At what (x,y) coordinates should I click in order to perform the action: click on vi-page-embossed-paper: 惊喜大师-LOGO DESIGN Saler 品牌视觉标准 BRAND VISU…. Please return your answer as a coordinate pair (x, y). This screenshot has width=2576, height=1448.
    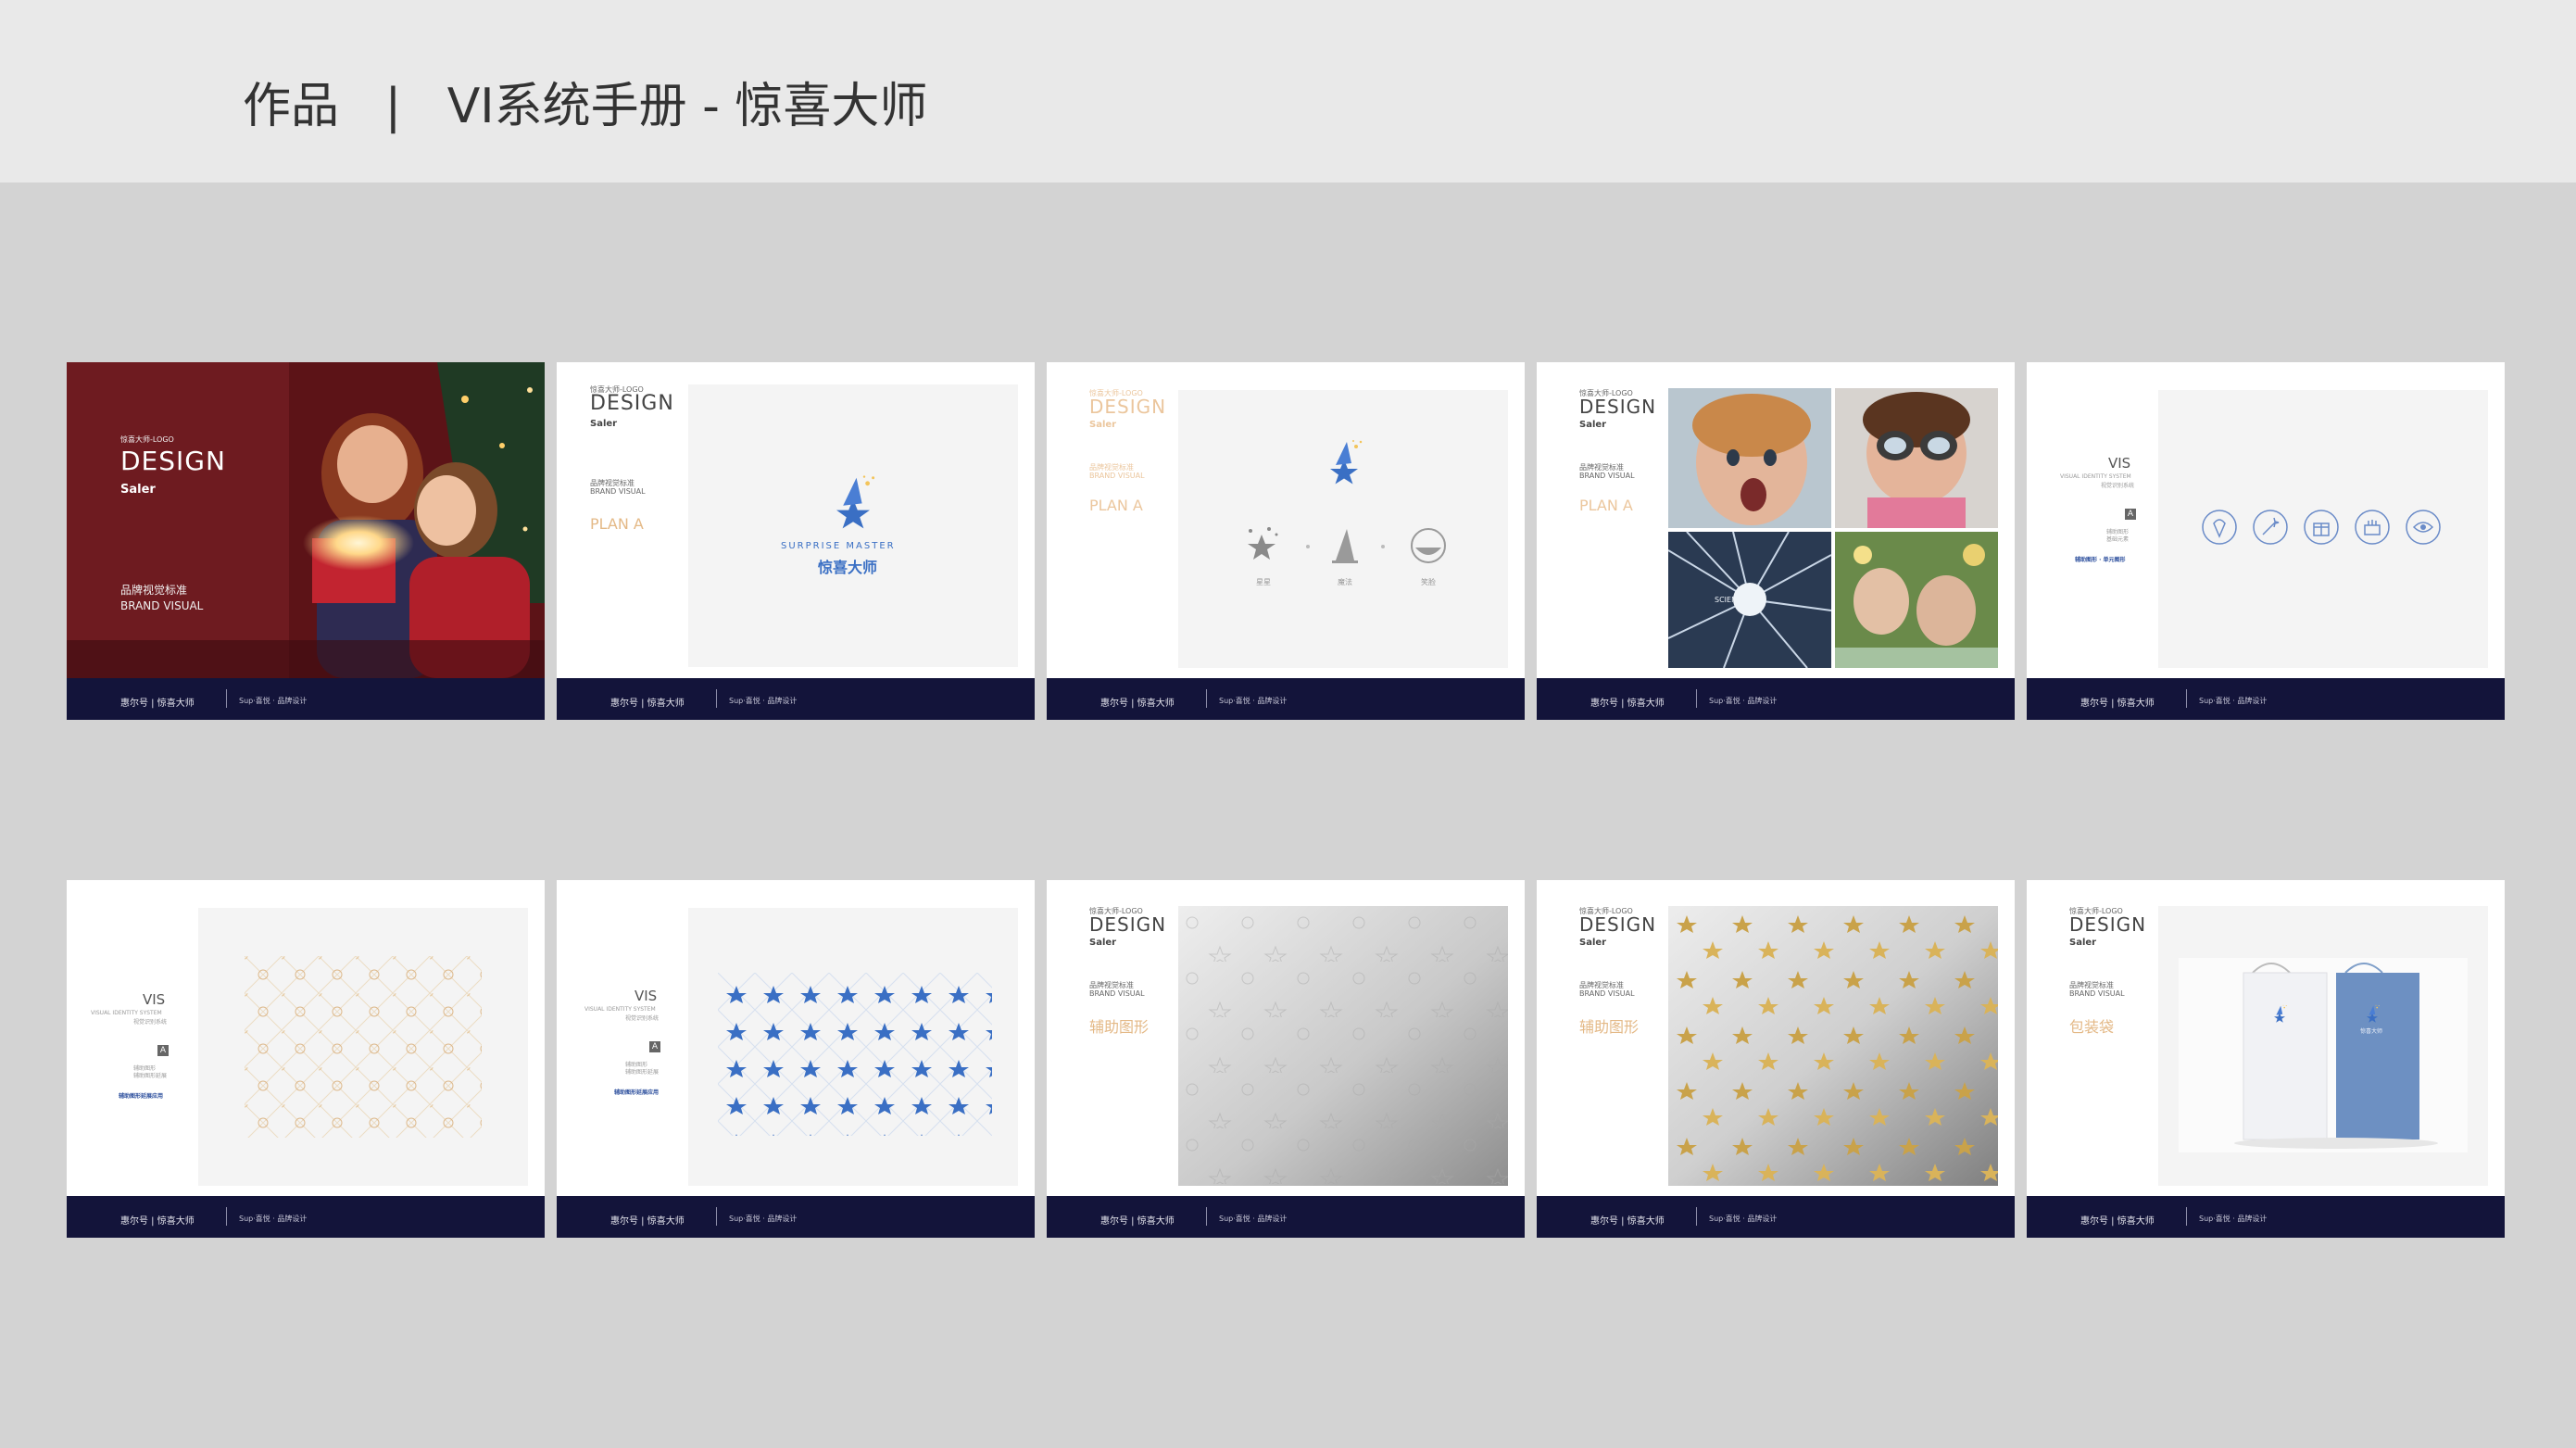
    Looking at the image, I should click on (1286, 1059).